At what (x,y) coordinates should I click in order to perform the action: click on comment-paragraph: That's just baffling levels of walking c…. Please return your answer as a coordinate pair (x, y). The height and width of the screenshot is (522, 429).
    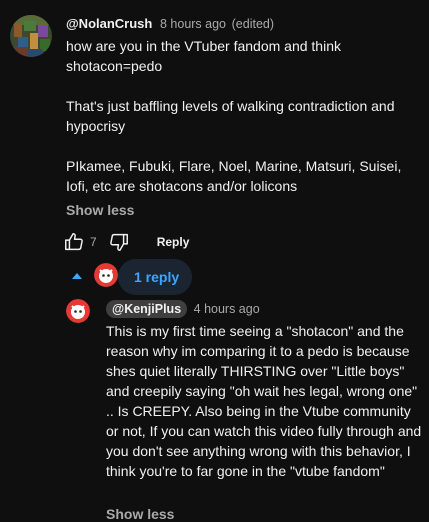
    Looking at the image, I should click on (230, 116).